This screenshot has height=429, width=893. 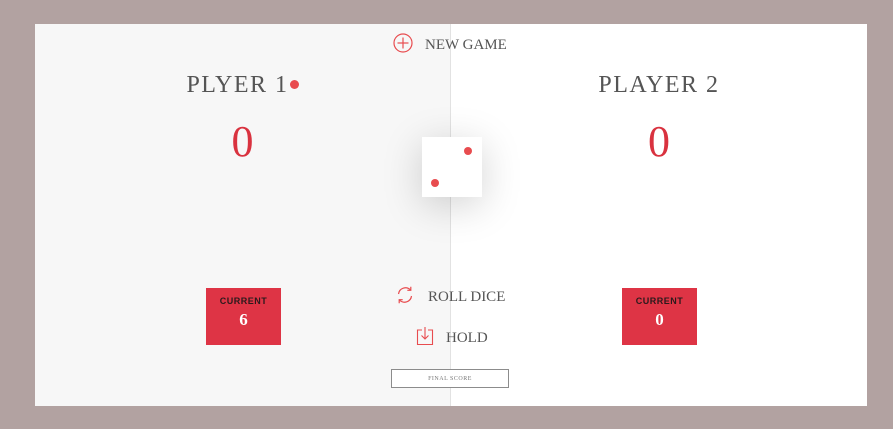 What do you see at coordinates (450, 378) in the screenshot?
I see `final-score-input` at bounding box center [450, 378].